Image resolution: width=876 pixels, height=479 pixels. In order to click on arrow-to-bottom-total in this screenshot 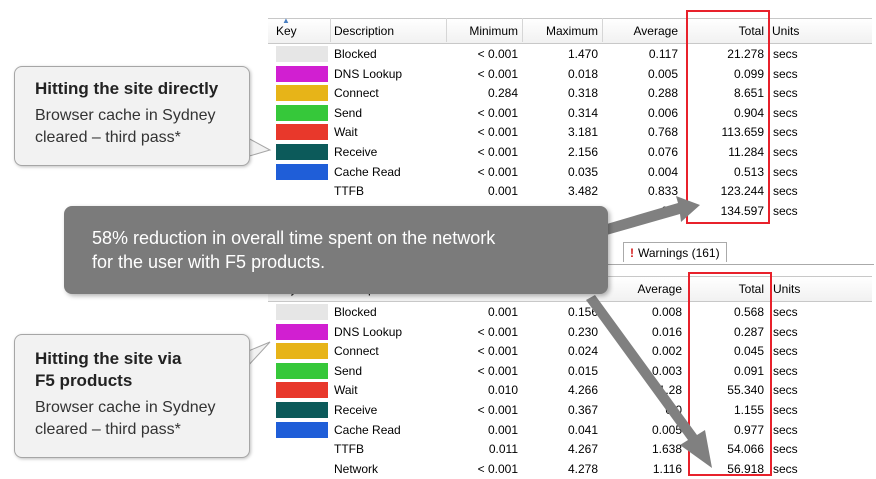, I will do `click(649, 381)`.